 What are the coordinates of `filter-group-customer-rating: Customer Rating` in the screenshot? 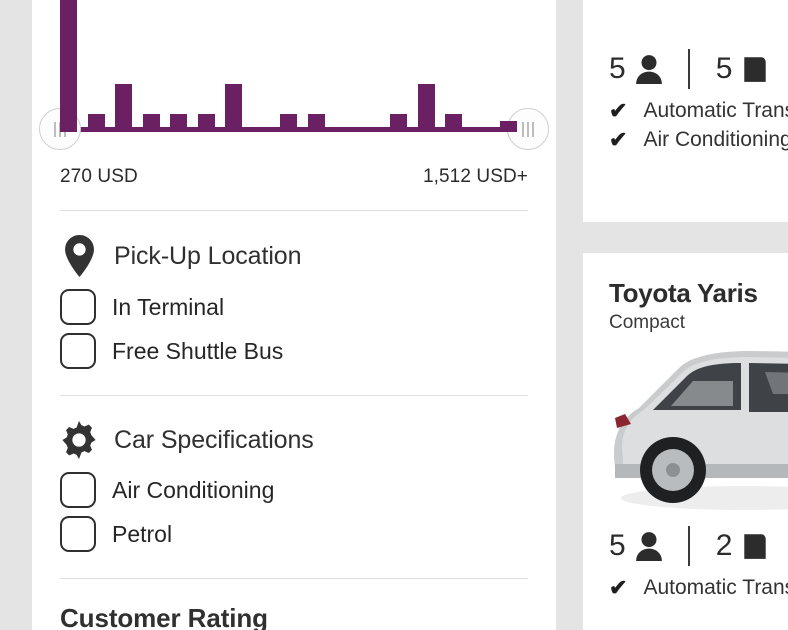 It's located at (294, 604).